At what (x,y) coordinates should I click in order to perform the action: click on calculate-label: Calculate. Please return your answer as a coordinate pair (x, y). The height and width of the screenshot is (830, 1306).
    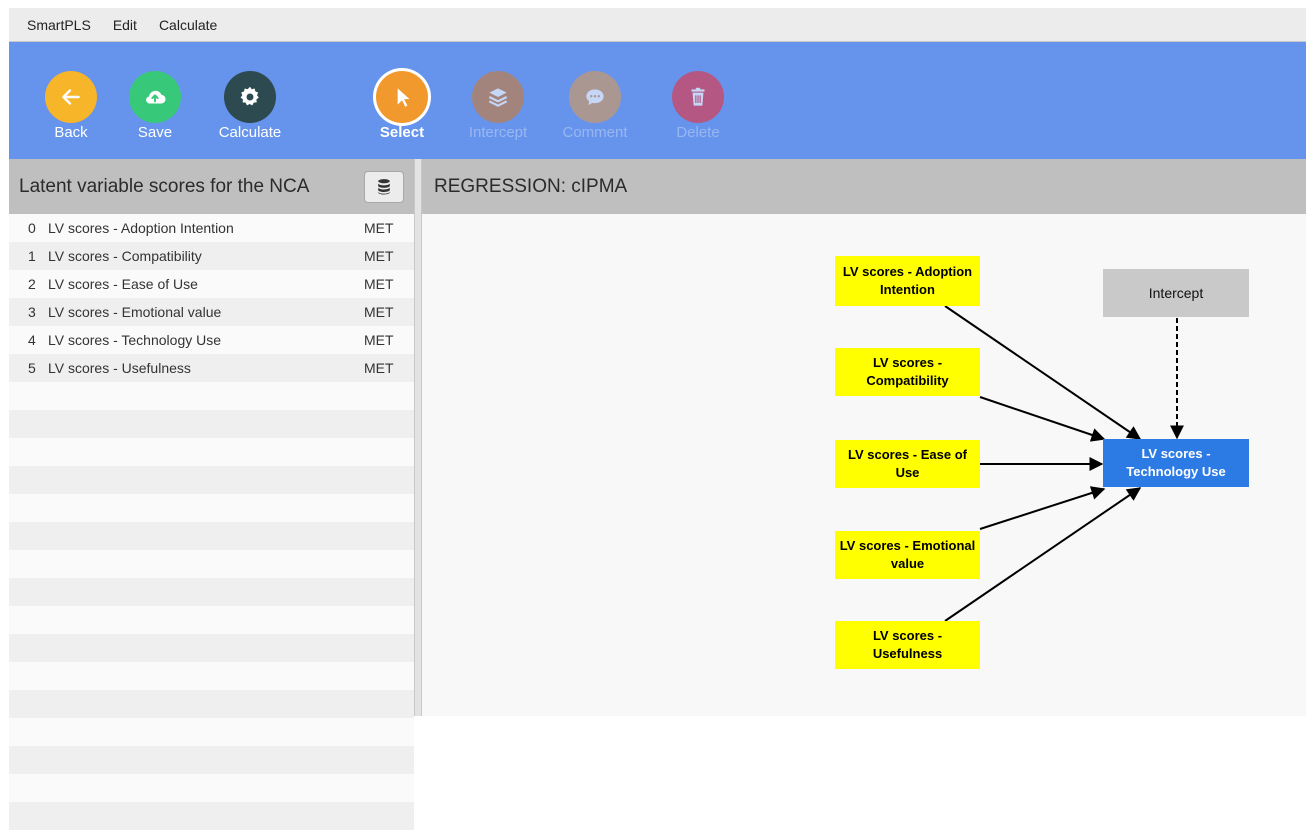
    Looking at the image, I should click on (250, 132).